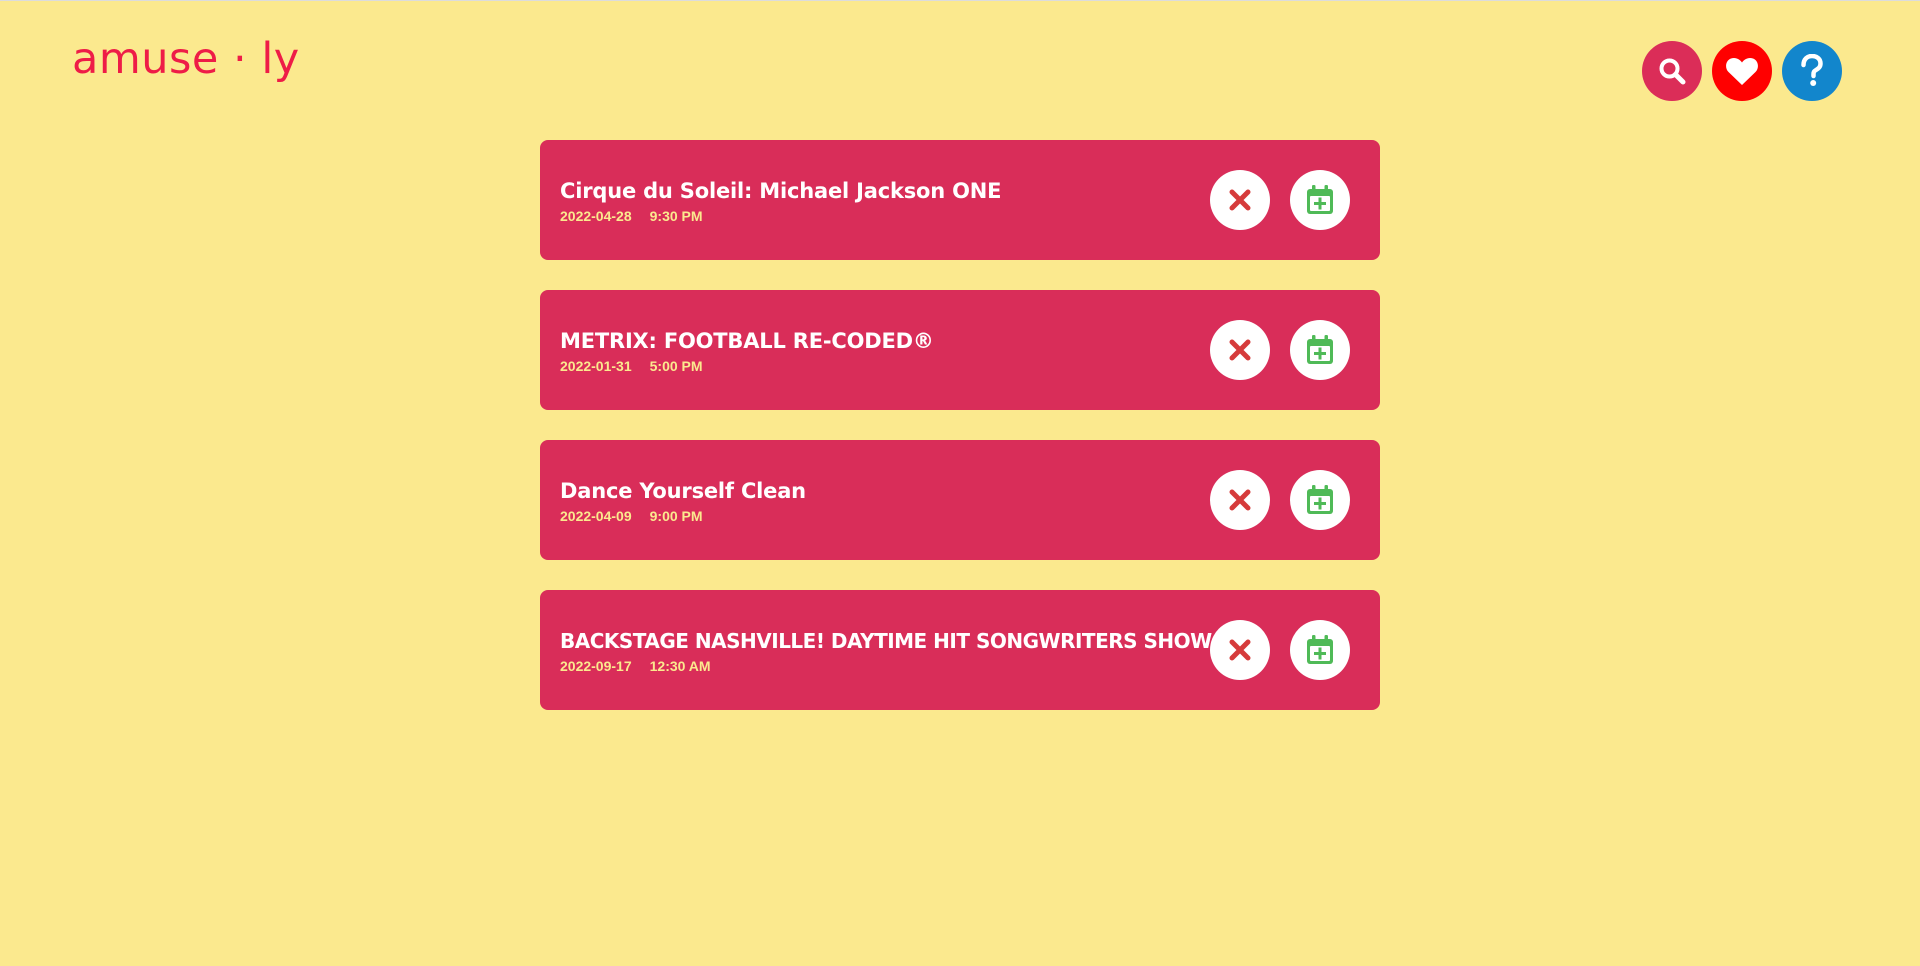  I want to click on search-button, so click(1672, 71).